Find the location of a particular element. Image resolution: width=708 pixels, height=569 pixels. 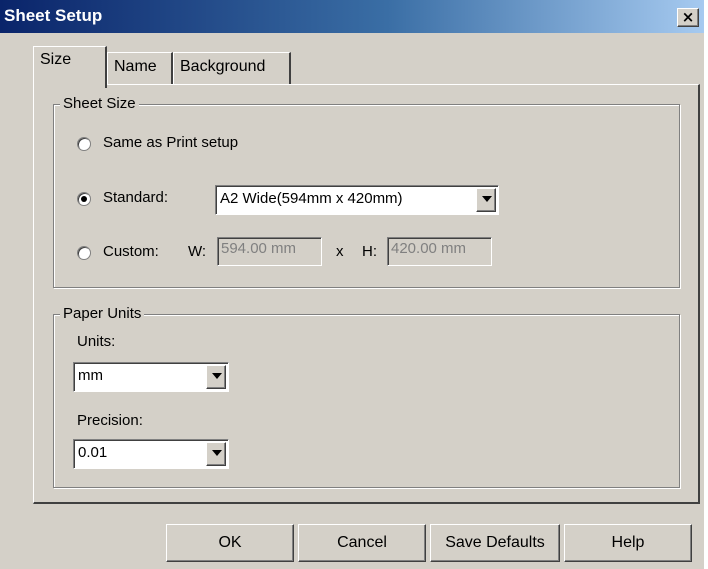

custom-height-input: 420.00 mm is located at coordinates (439, 251).